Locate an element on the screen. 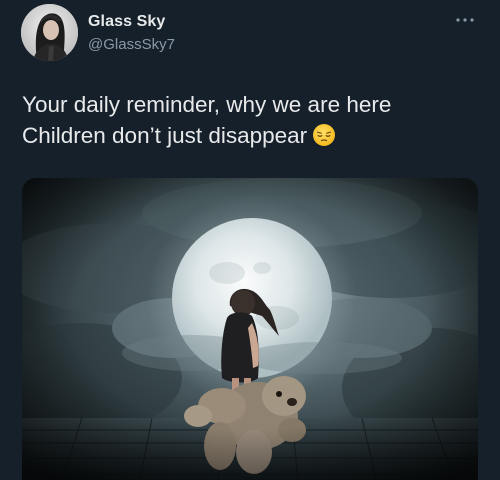 The image size is (500, 480). more-options-button is located at coordinates (465, 20).